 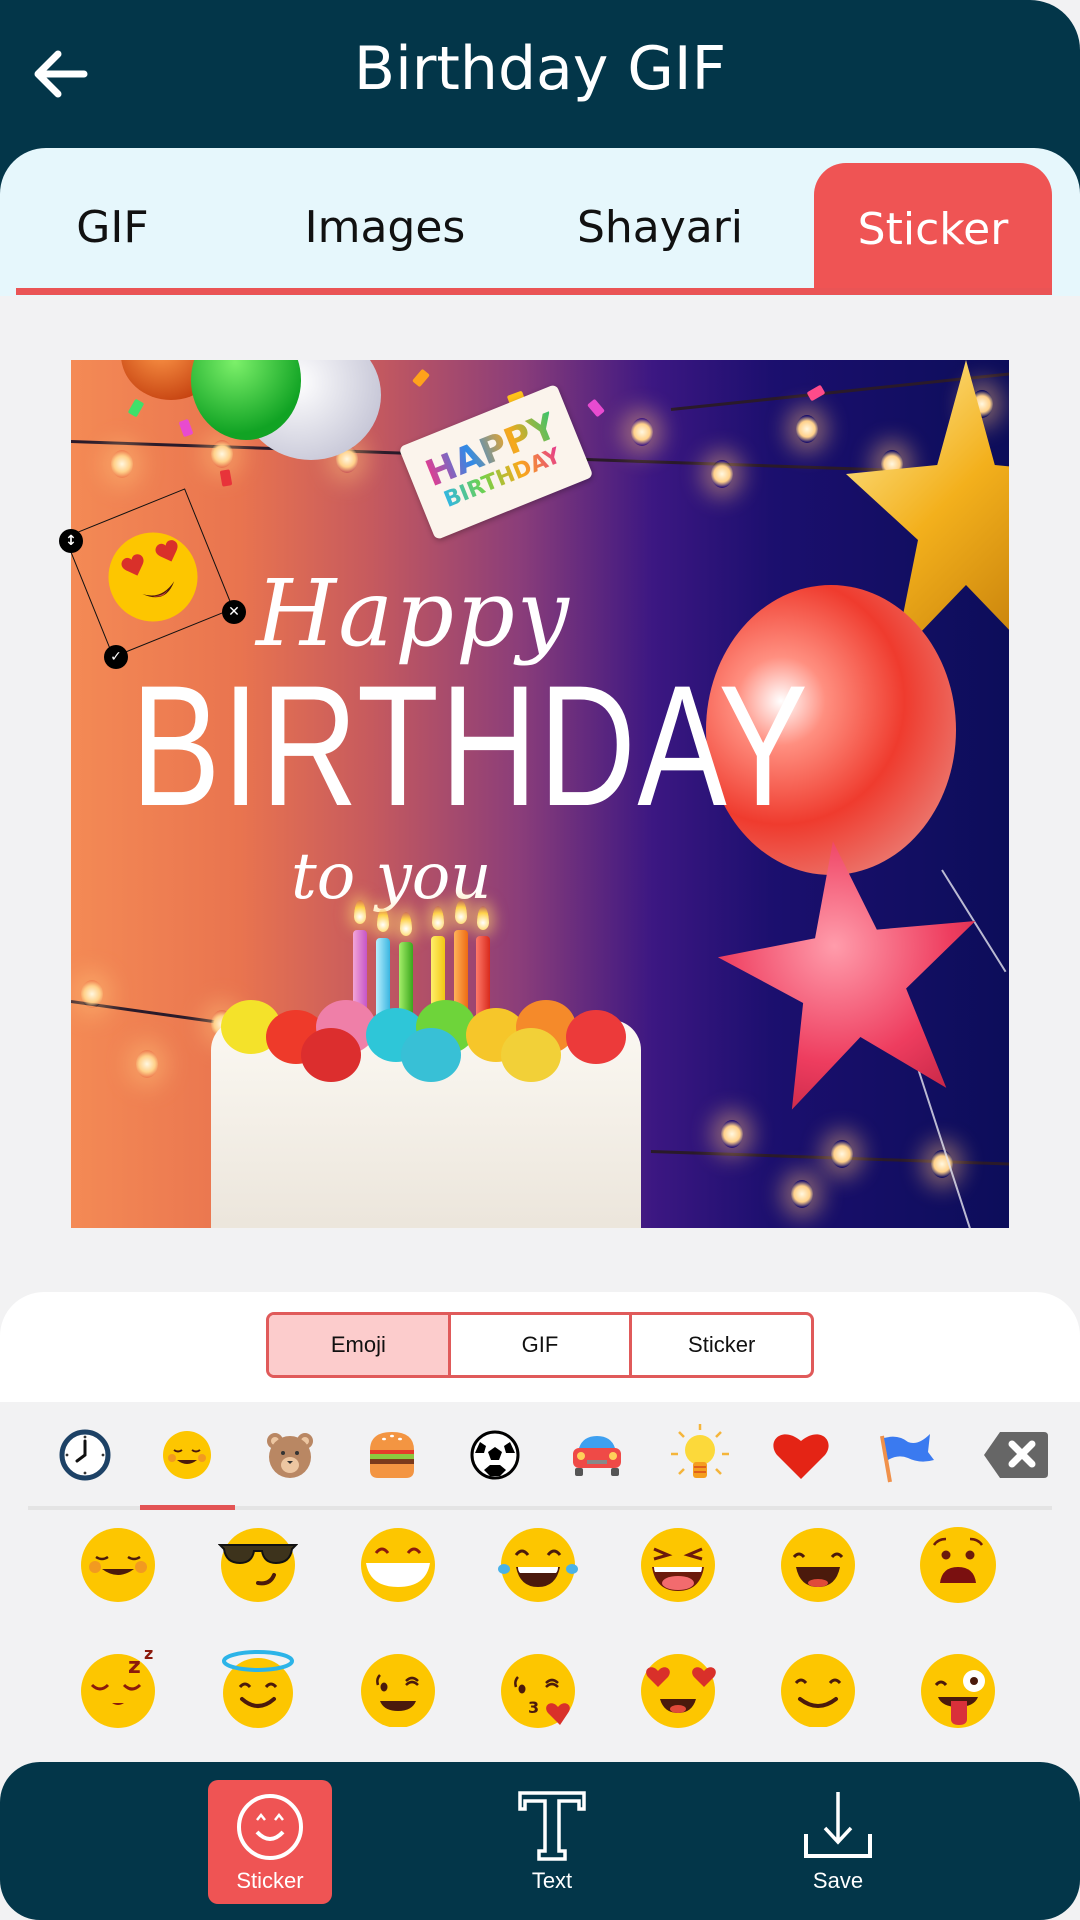 What do you see at coordinates (933, 229) in the screenshot?
I see `tab-sticker: Sticker` at bounding box center [933, 229].